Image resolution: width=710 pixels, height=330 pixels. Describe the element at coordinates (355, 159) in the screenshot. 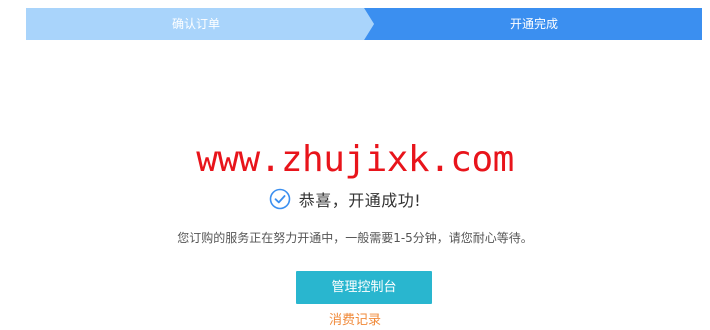

I see `watermark-text: www.zhujixk.com` at that location.